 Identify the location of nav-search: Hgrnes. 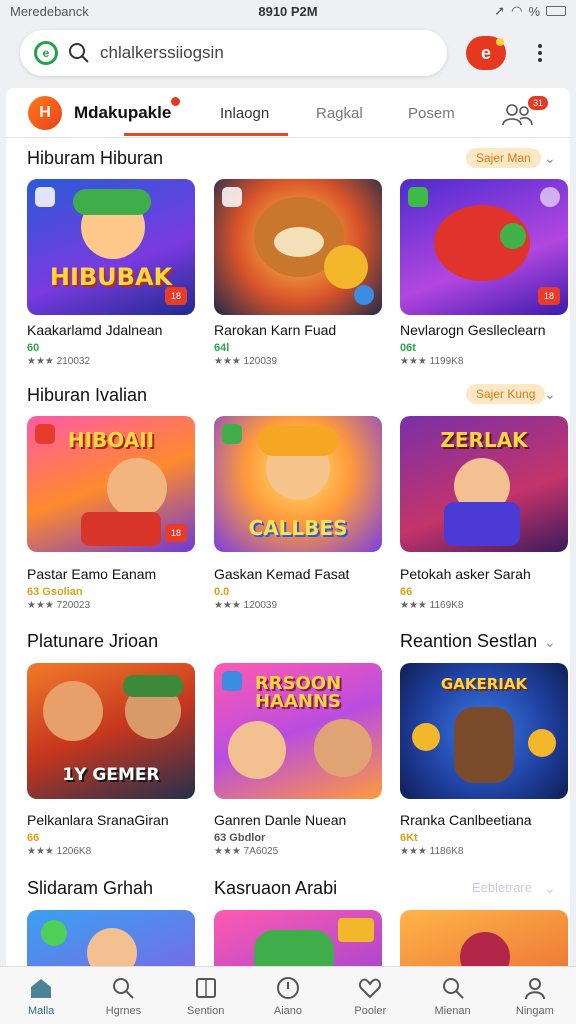
(123, 995).